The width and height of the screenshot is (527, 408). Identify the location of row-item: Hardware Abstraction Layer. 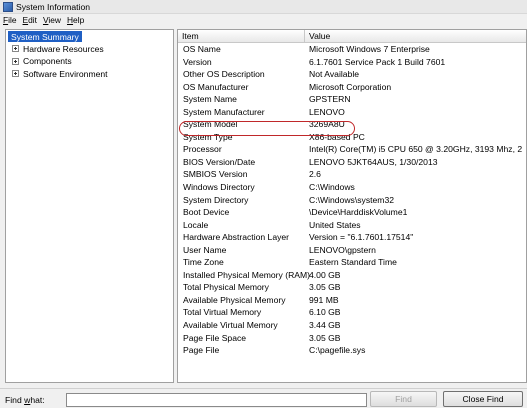
(236, 237).